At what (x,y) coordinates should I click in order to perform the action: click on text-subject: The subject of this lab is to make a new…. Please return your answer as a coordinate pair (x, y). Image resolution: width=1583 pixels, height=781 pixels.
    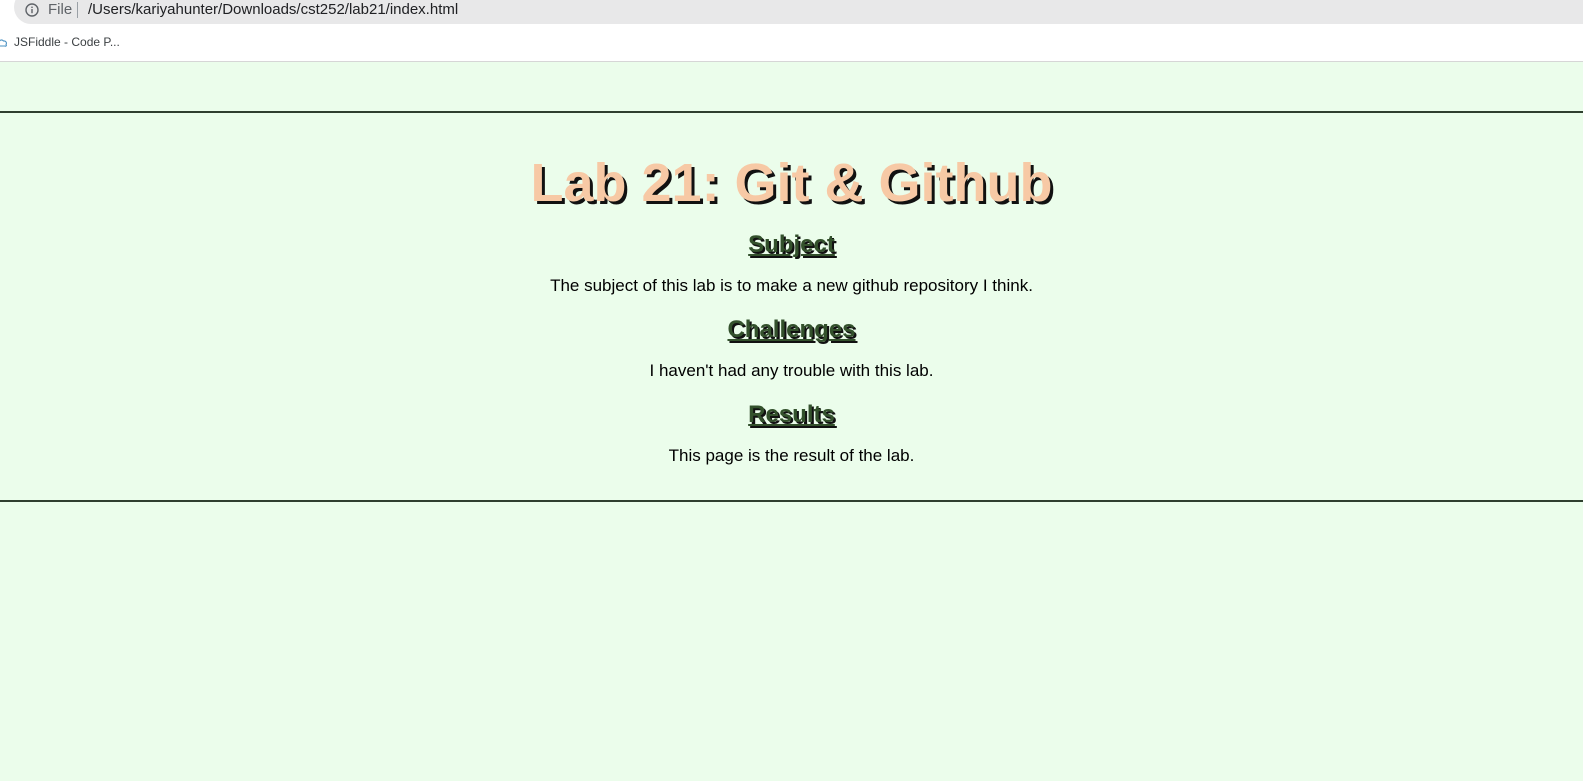
    Looking at the image, I should click on (791, 285).